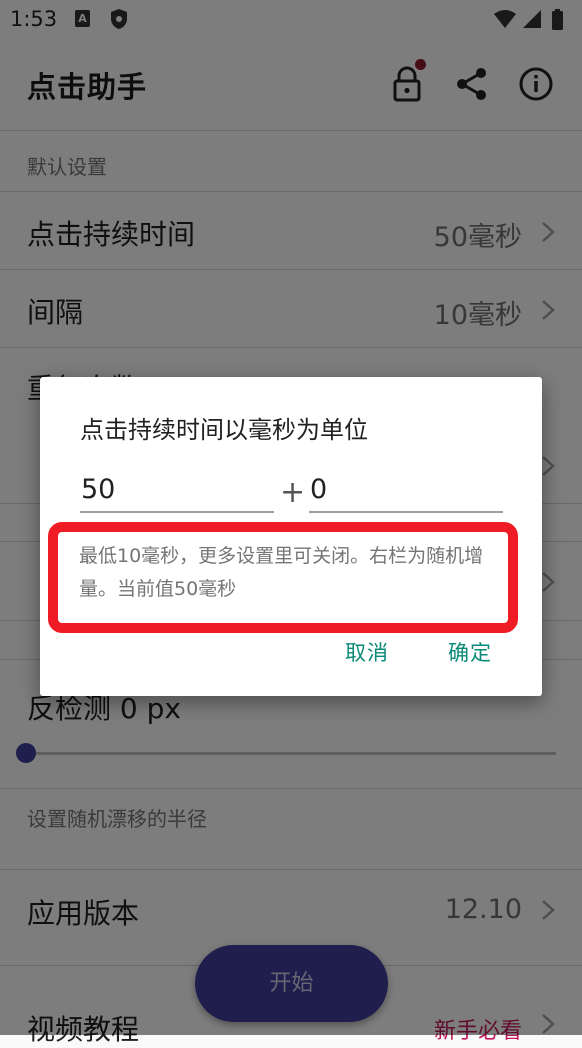  What do you see at coordinates (406, 490) in the screenshot?
I see `random-increment-input: 0` at bounding box center [406, 490].